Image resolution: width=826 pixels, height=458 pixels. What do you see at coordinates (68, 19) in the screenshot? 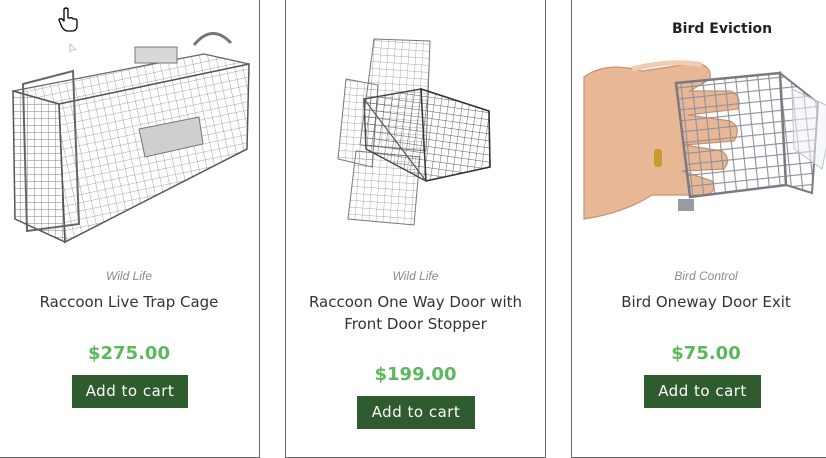
I see `hand-pointer-cursor-icon` at bounding box center [68, 19].